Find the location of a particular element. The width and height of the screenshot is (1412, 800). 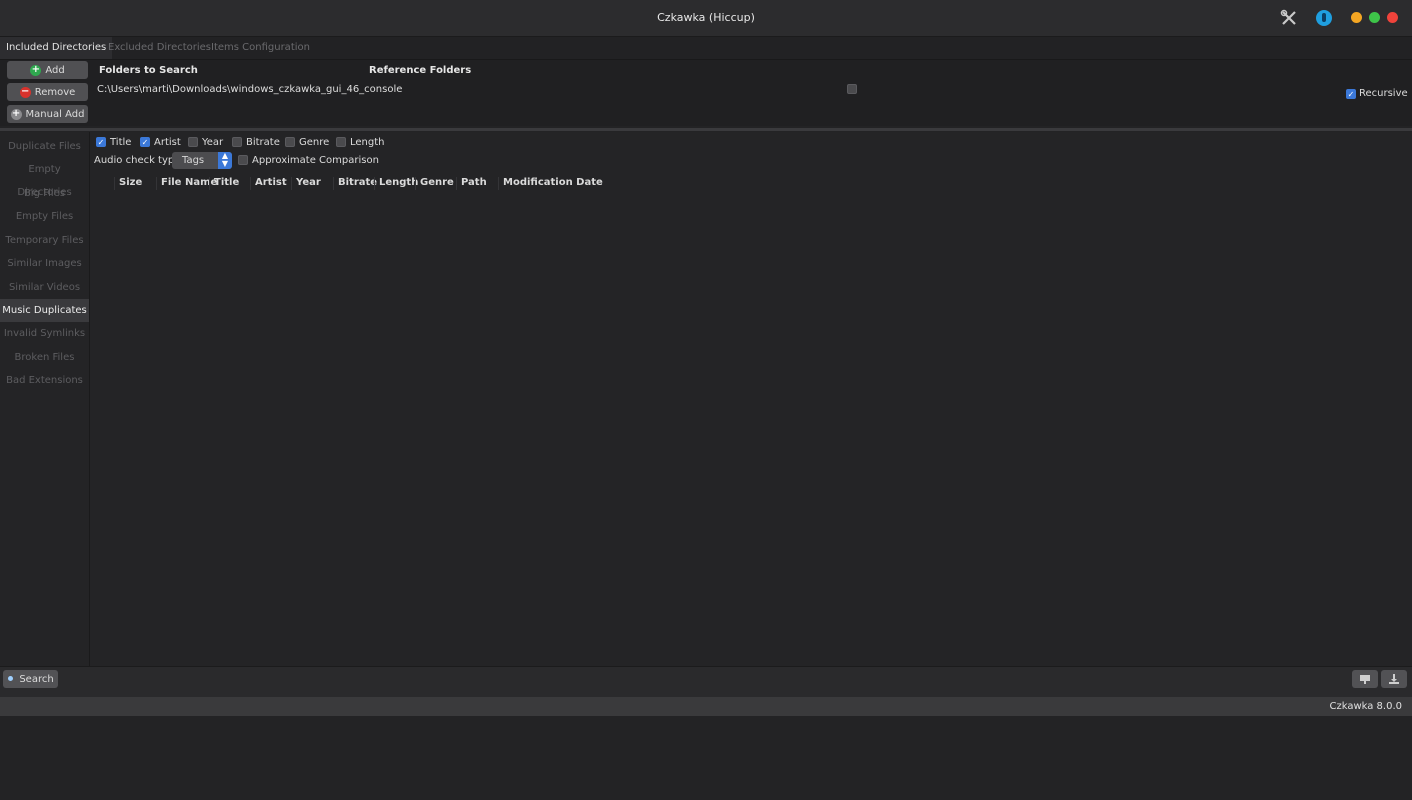

search-icon is located at coordinates (11, 678).